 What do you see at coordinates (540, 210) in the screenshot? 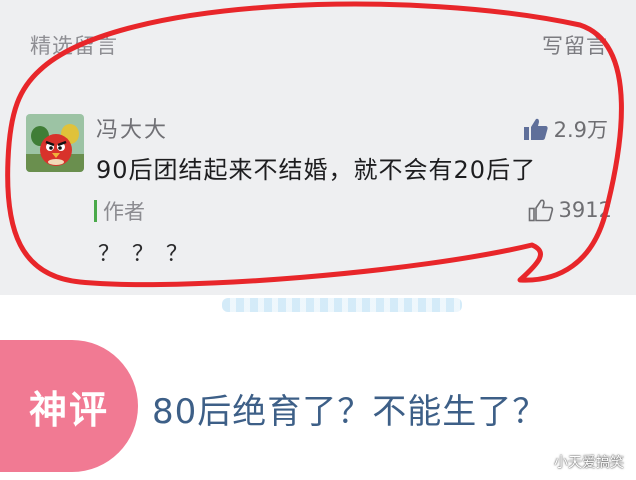
I see `thumbs-up-outline-icon` at bounding box center [540, 210].